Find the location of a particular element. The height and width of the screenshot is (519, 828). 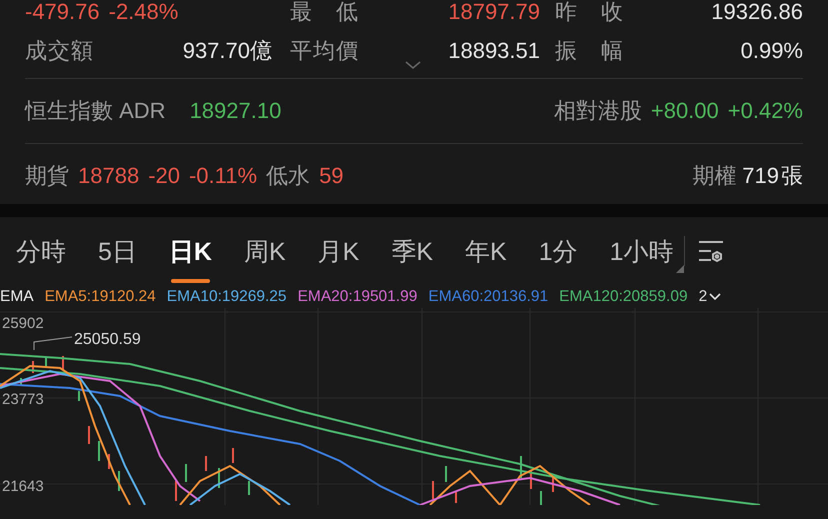

stat-value: 19326.86 is located at coordinates (757, 12).